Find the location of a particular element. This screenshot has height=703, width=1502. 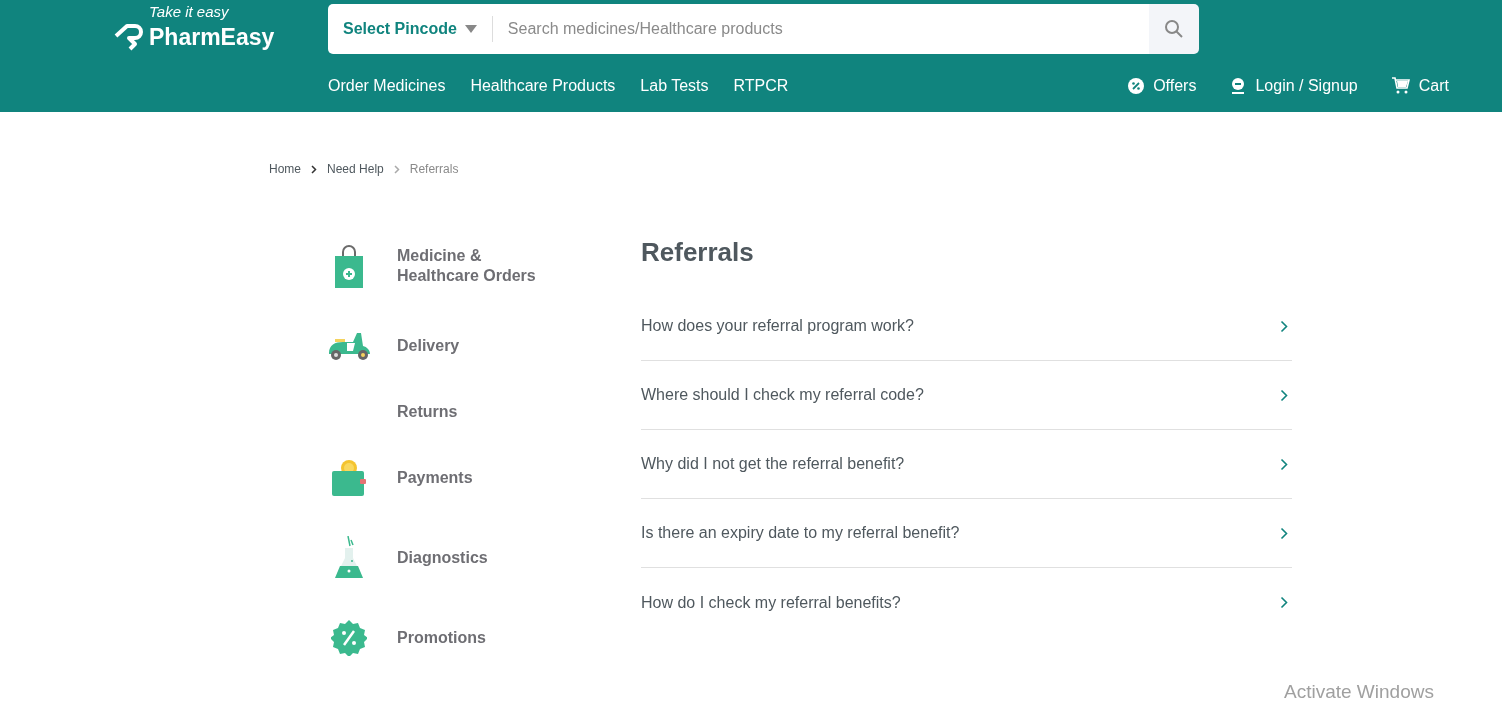

help-category: Medicine & Healthcare Orders is located at coordinates (484, 266).